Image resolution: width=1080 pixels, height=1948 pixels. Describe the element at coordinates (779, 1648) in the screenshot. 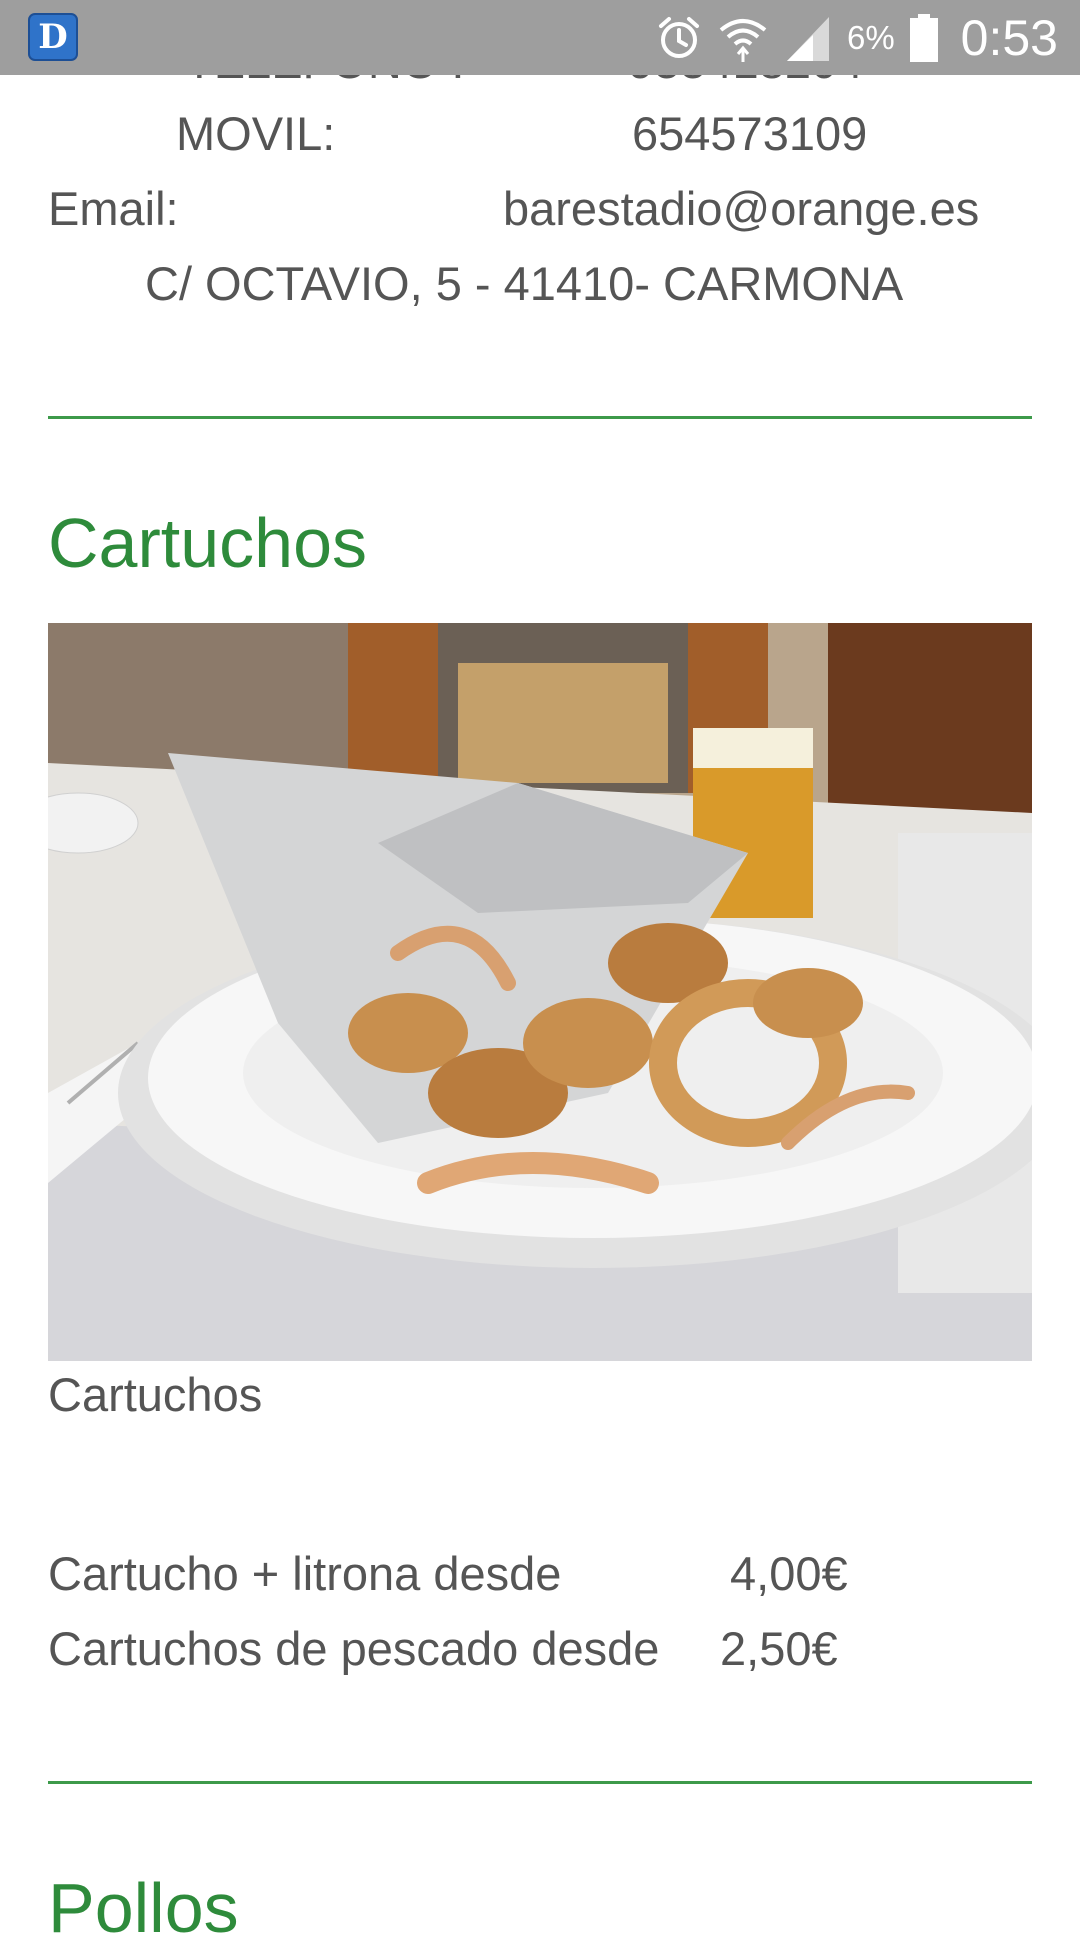

I see `price-value-2: 2,50€` at that location.